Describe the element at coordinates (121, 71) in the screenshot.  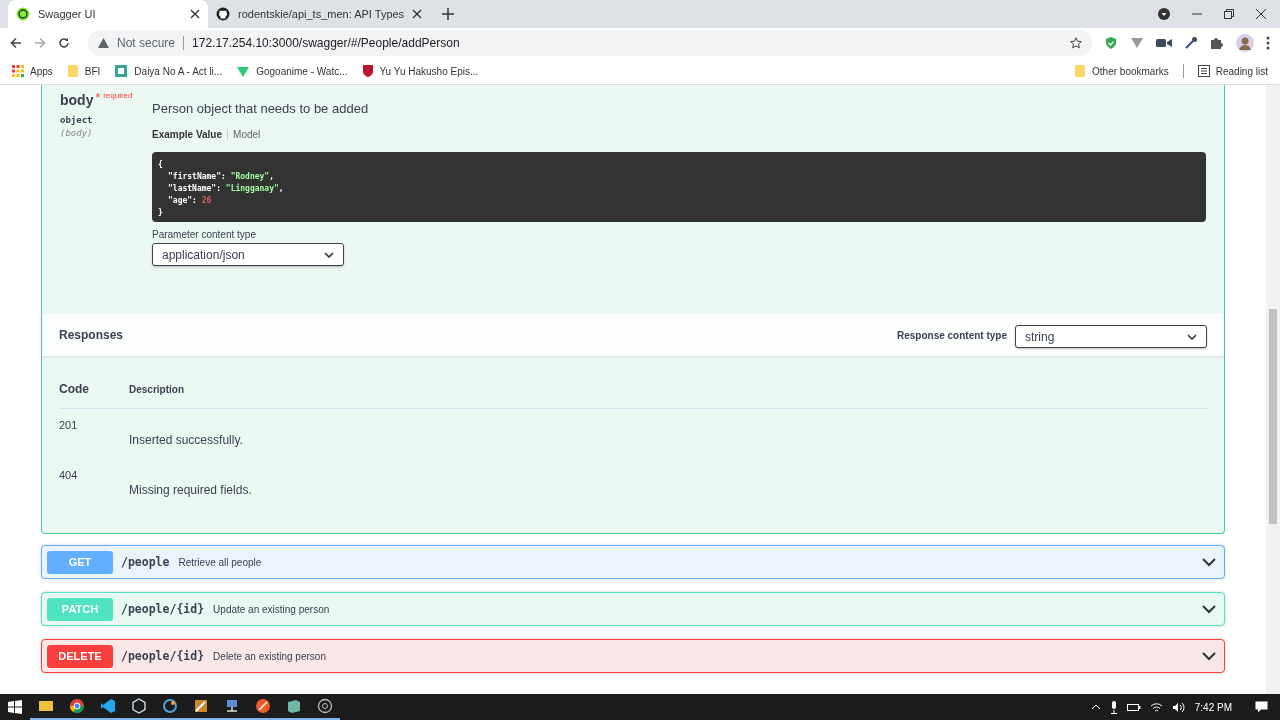
I see `site-icon` at that location.